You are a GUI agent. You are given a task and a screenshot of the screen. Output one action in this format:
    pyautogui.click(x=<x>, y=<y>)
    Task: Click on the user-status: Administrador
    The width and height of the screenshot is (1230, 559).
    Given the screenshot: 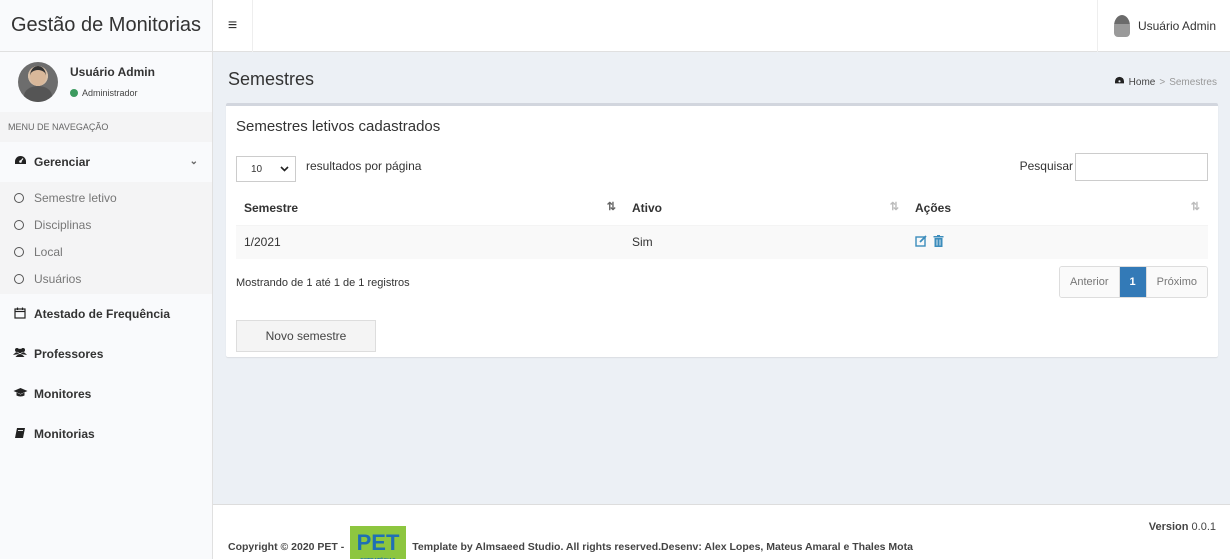 What is the action you would take?
    pyautogui.click(x=104, y=93)
    